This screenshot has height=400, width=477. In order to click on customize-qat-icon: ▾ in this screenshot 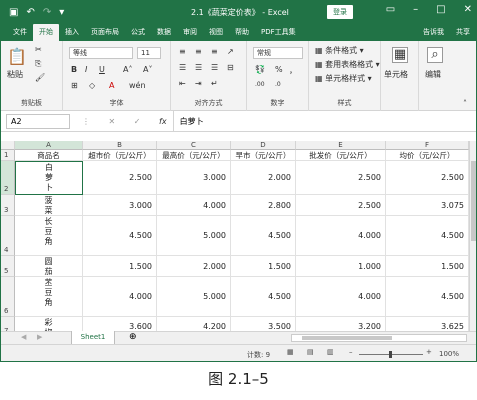, I will do `click(61, 12)`.